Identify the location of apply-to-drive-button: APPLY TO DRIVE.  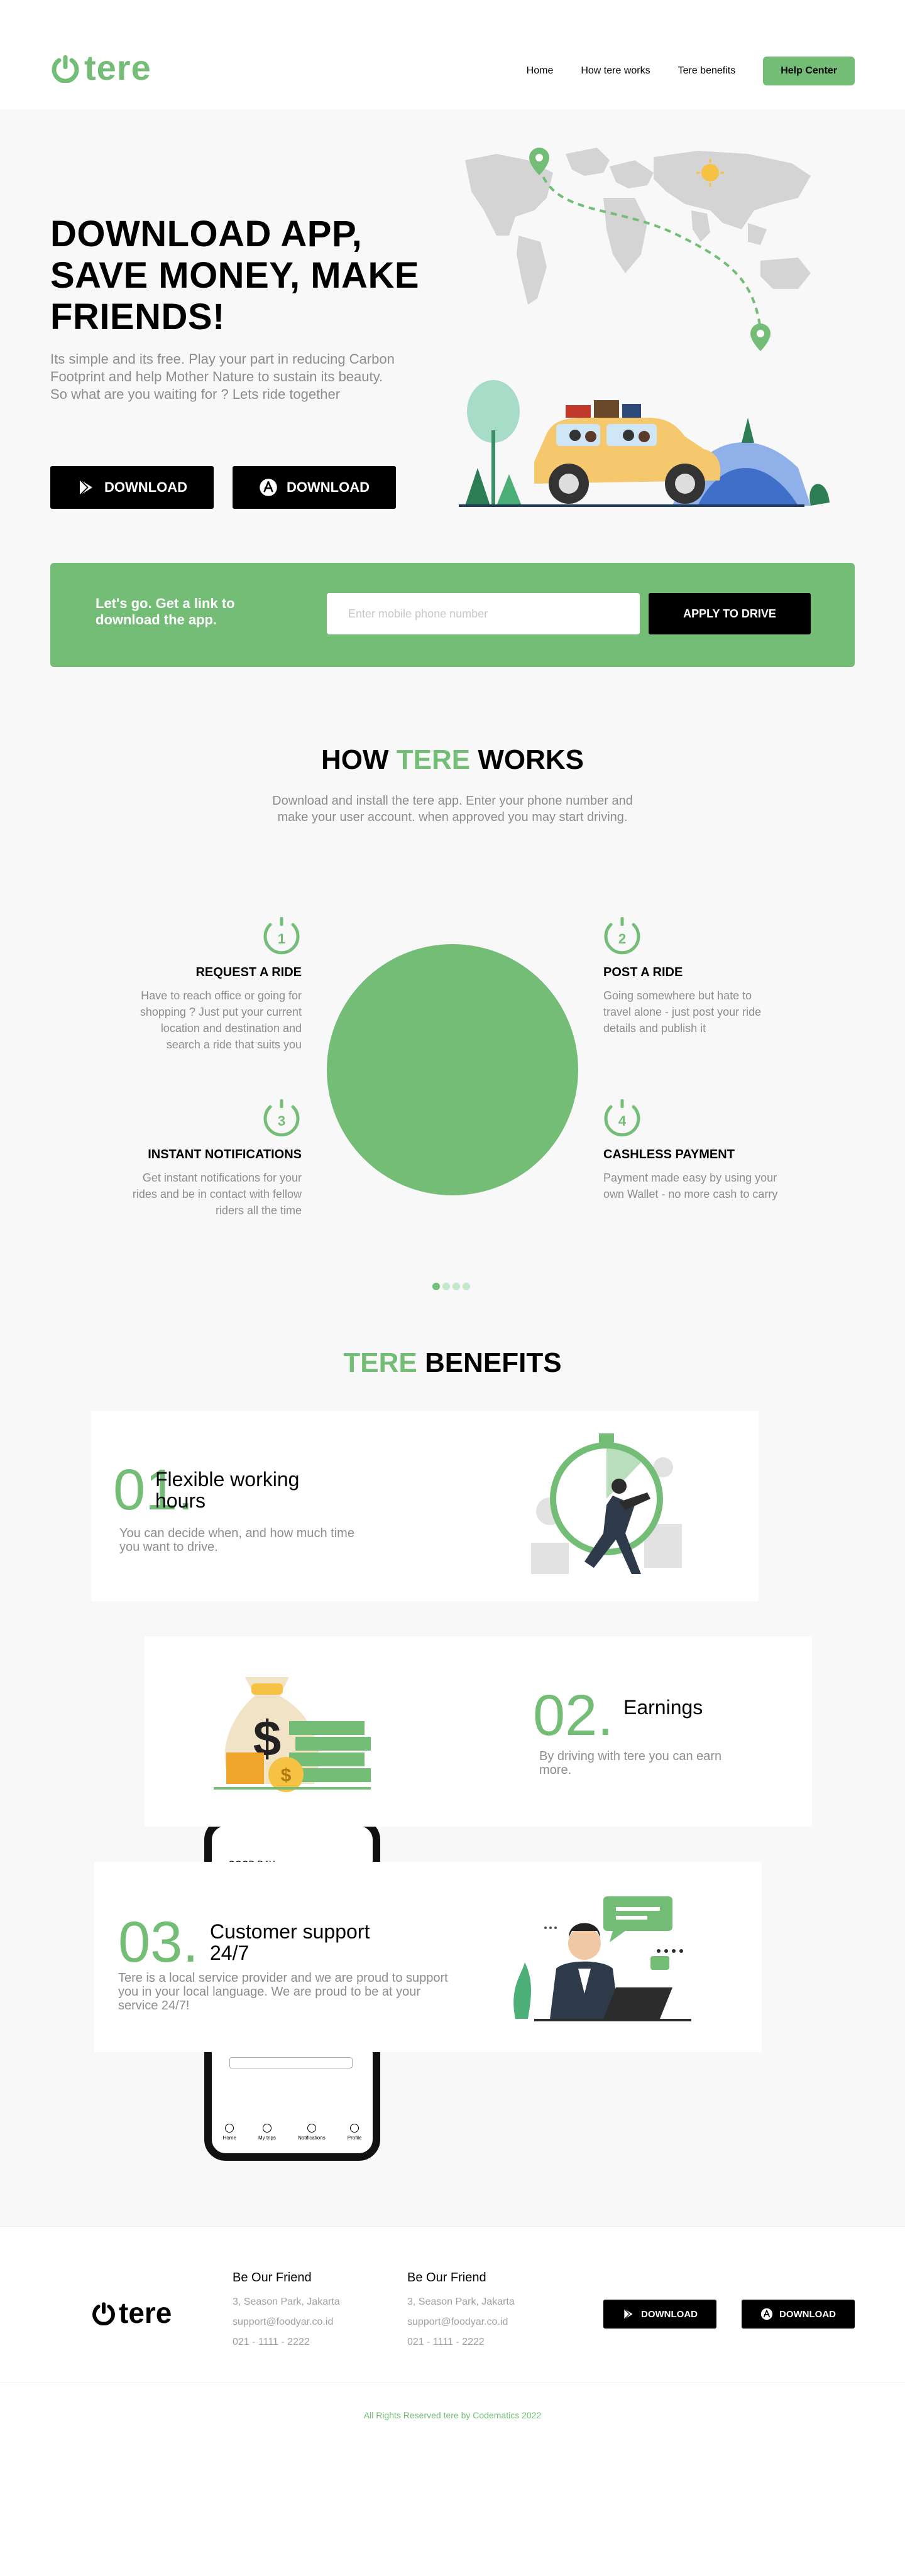
(730, 613).